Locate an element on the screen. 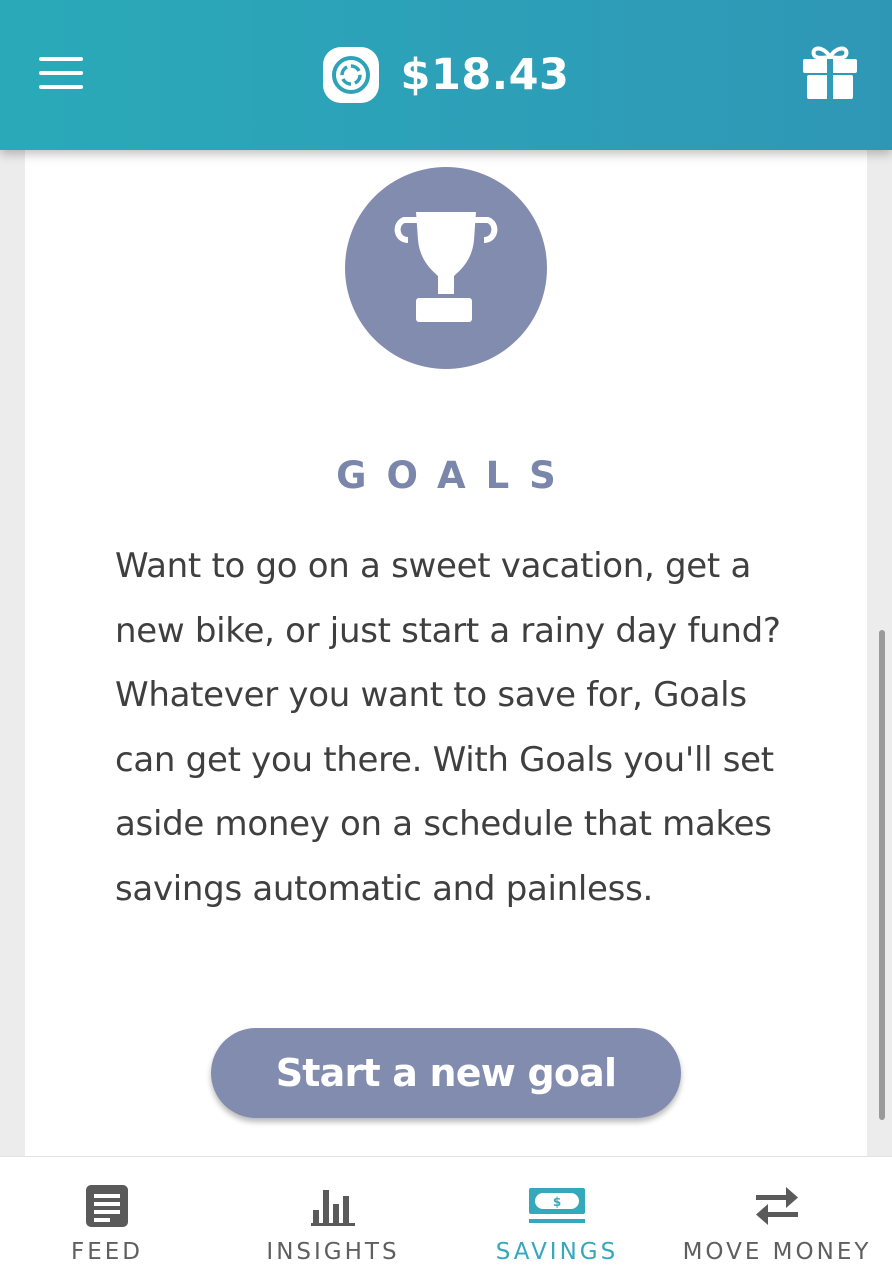 The image size is (892, 1281). nav-item-savings: $ SAVINGS is located at coordinates (557, 1219).